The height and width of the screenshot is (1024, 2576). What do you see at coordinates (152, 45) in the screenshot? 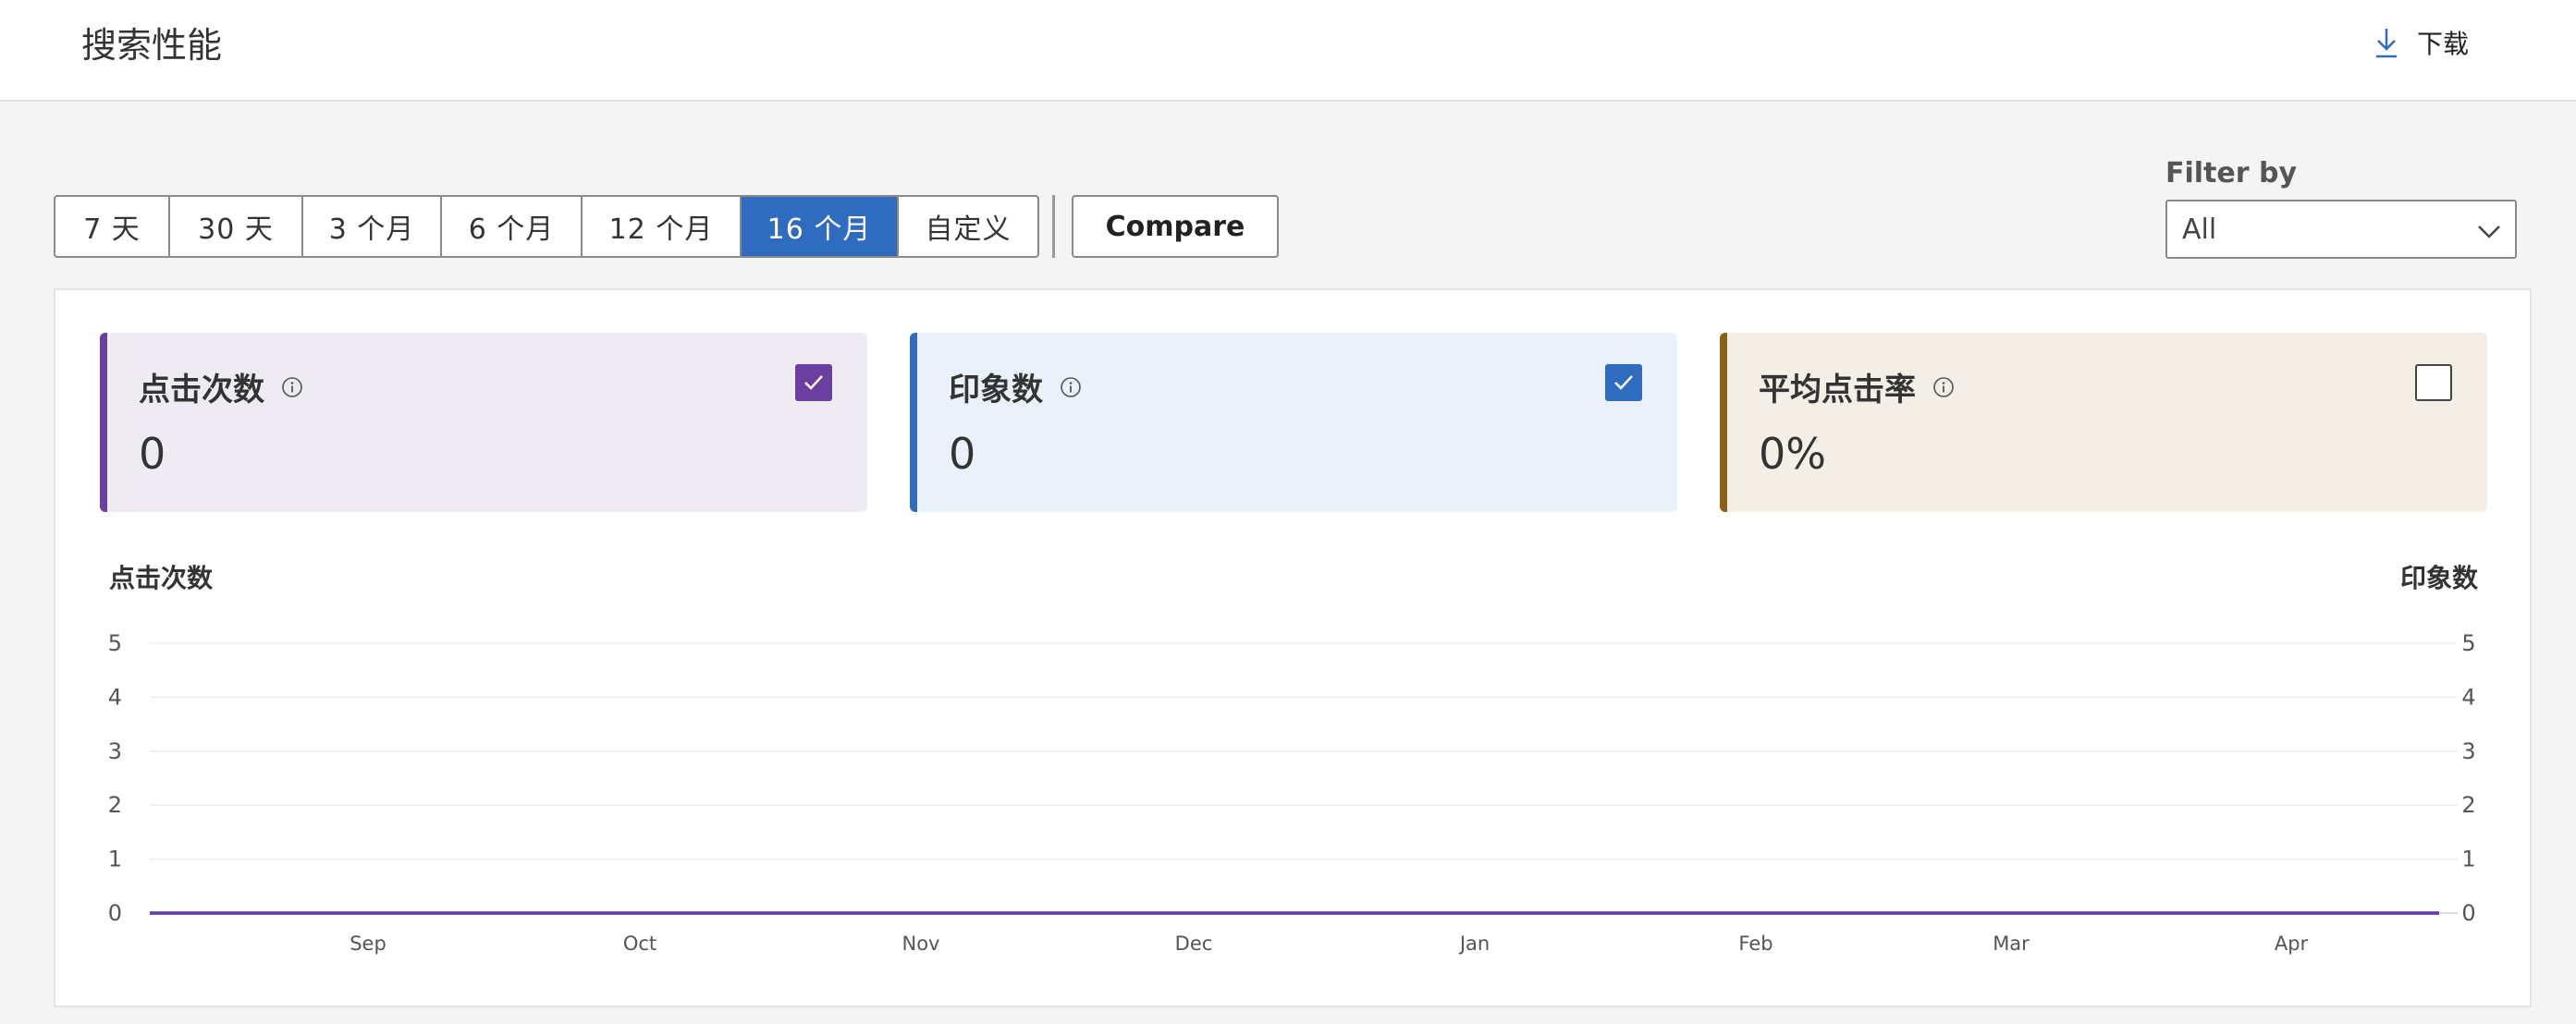
I see `page-title: 搜索性能` at bounding box center [152, 45].